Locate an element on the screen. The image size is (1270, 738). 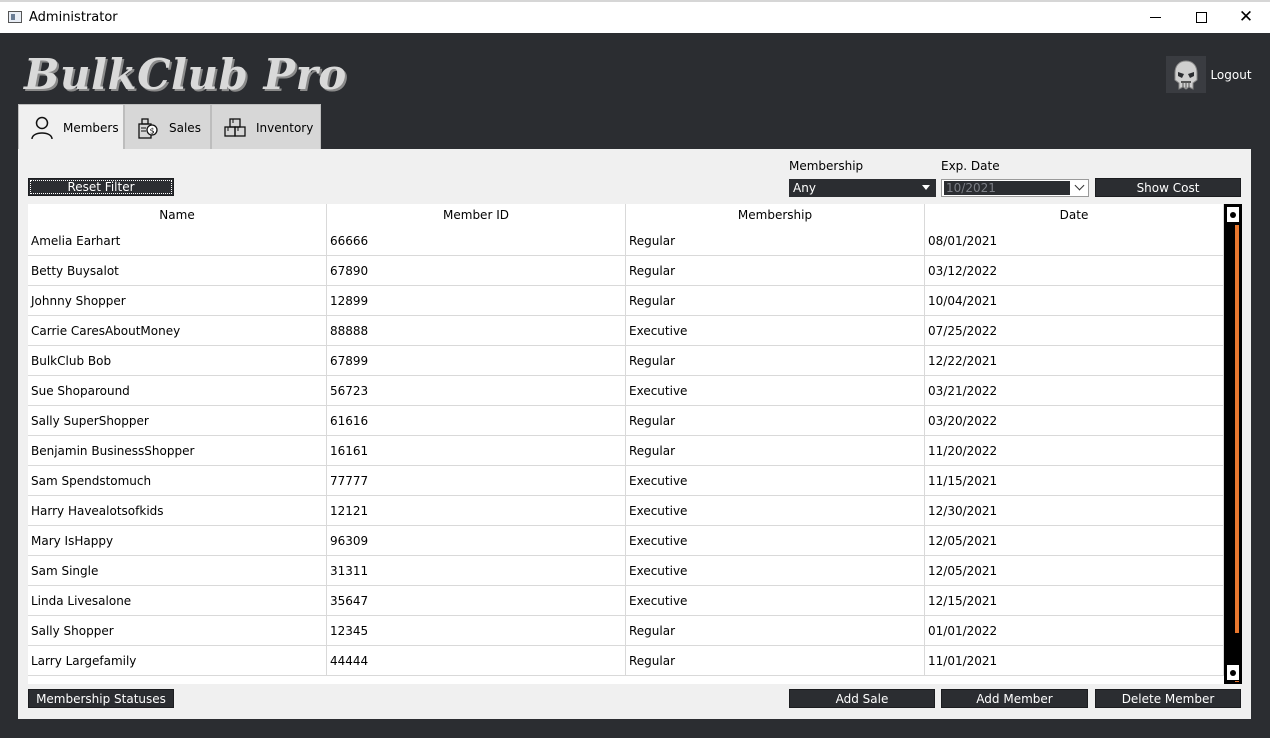
cell-member-id: 35647 is located at coordinates (476, 600).